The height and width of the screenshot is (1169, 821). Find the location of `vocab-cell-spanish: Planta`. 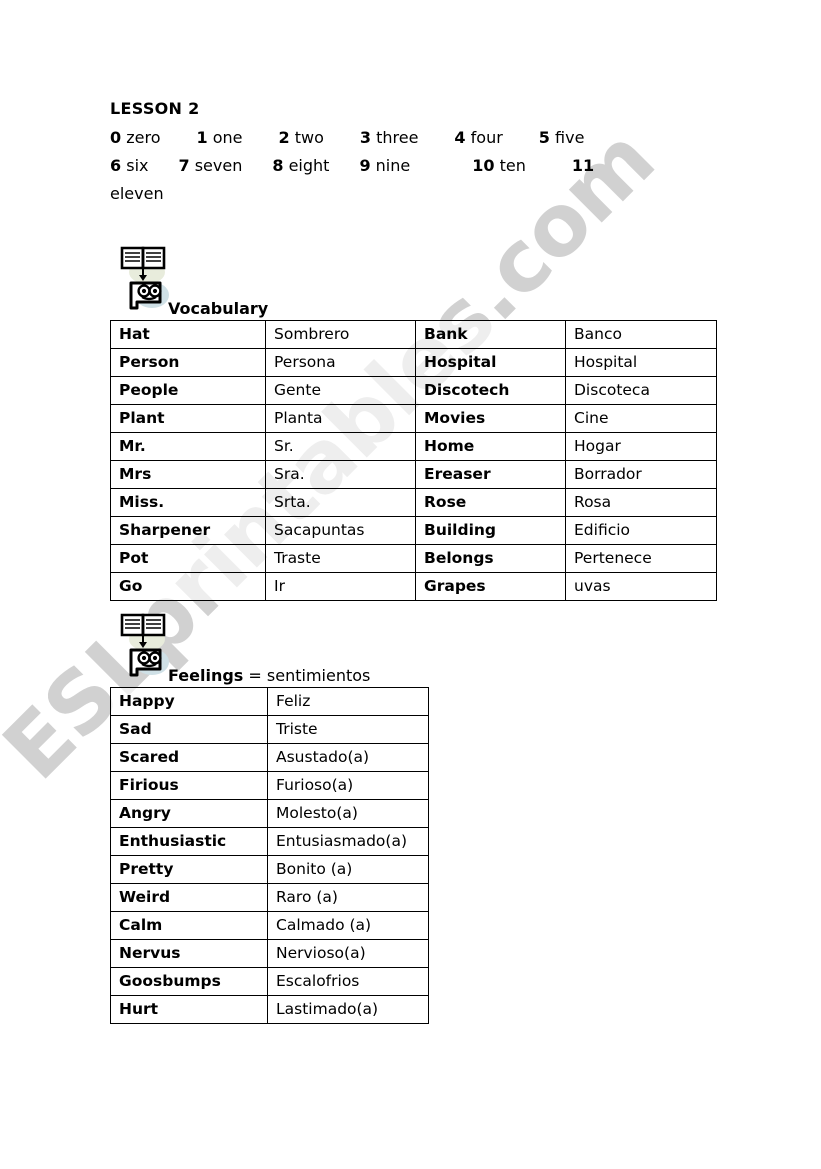

vocab-cell-spanish: Planta is located at coordinates (340, 418).